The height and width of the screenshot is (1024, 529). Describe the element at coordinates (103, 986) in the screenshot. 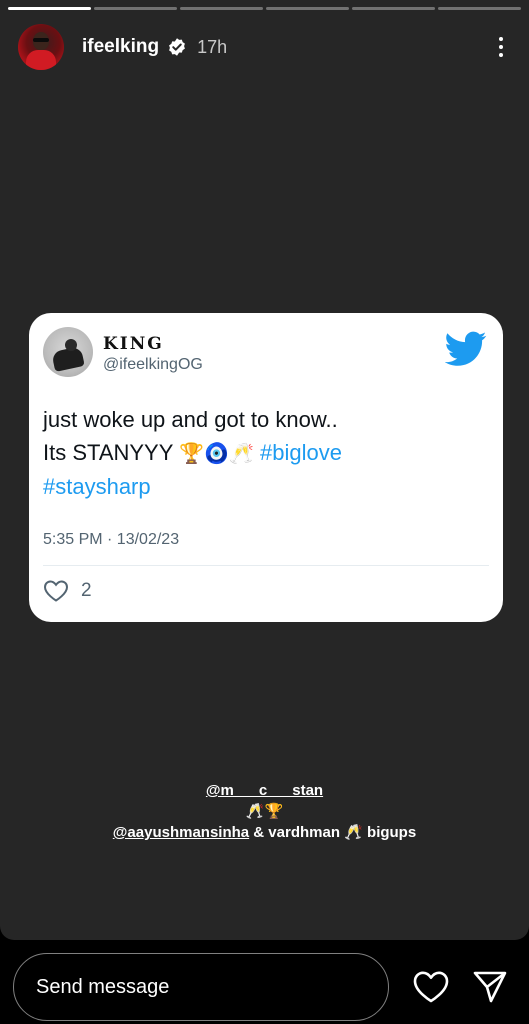

I see `send-message-placeholder: Send message` at that location.